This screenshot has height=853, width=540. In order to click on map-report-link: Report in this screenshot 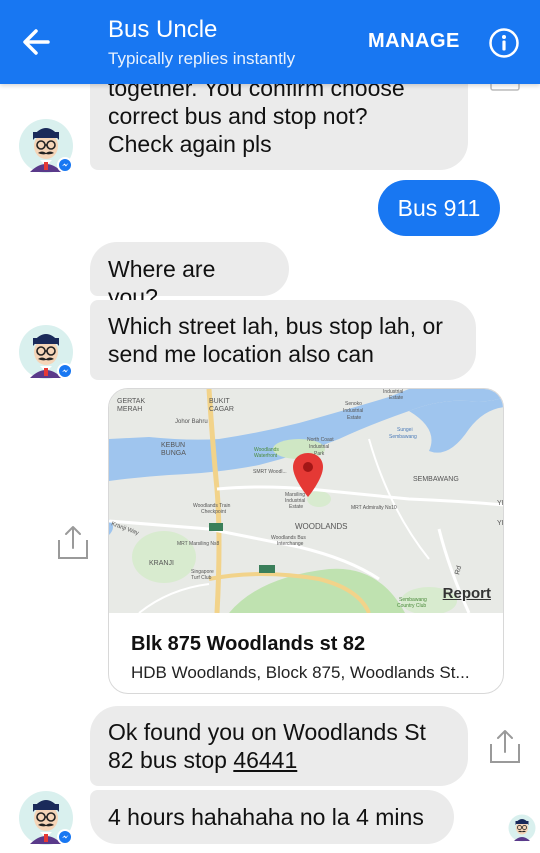, I will do `click(467, 593)`.